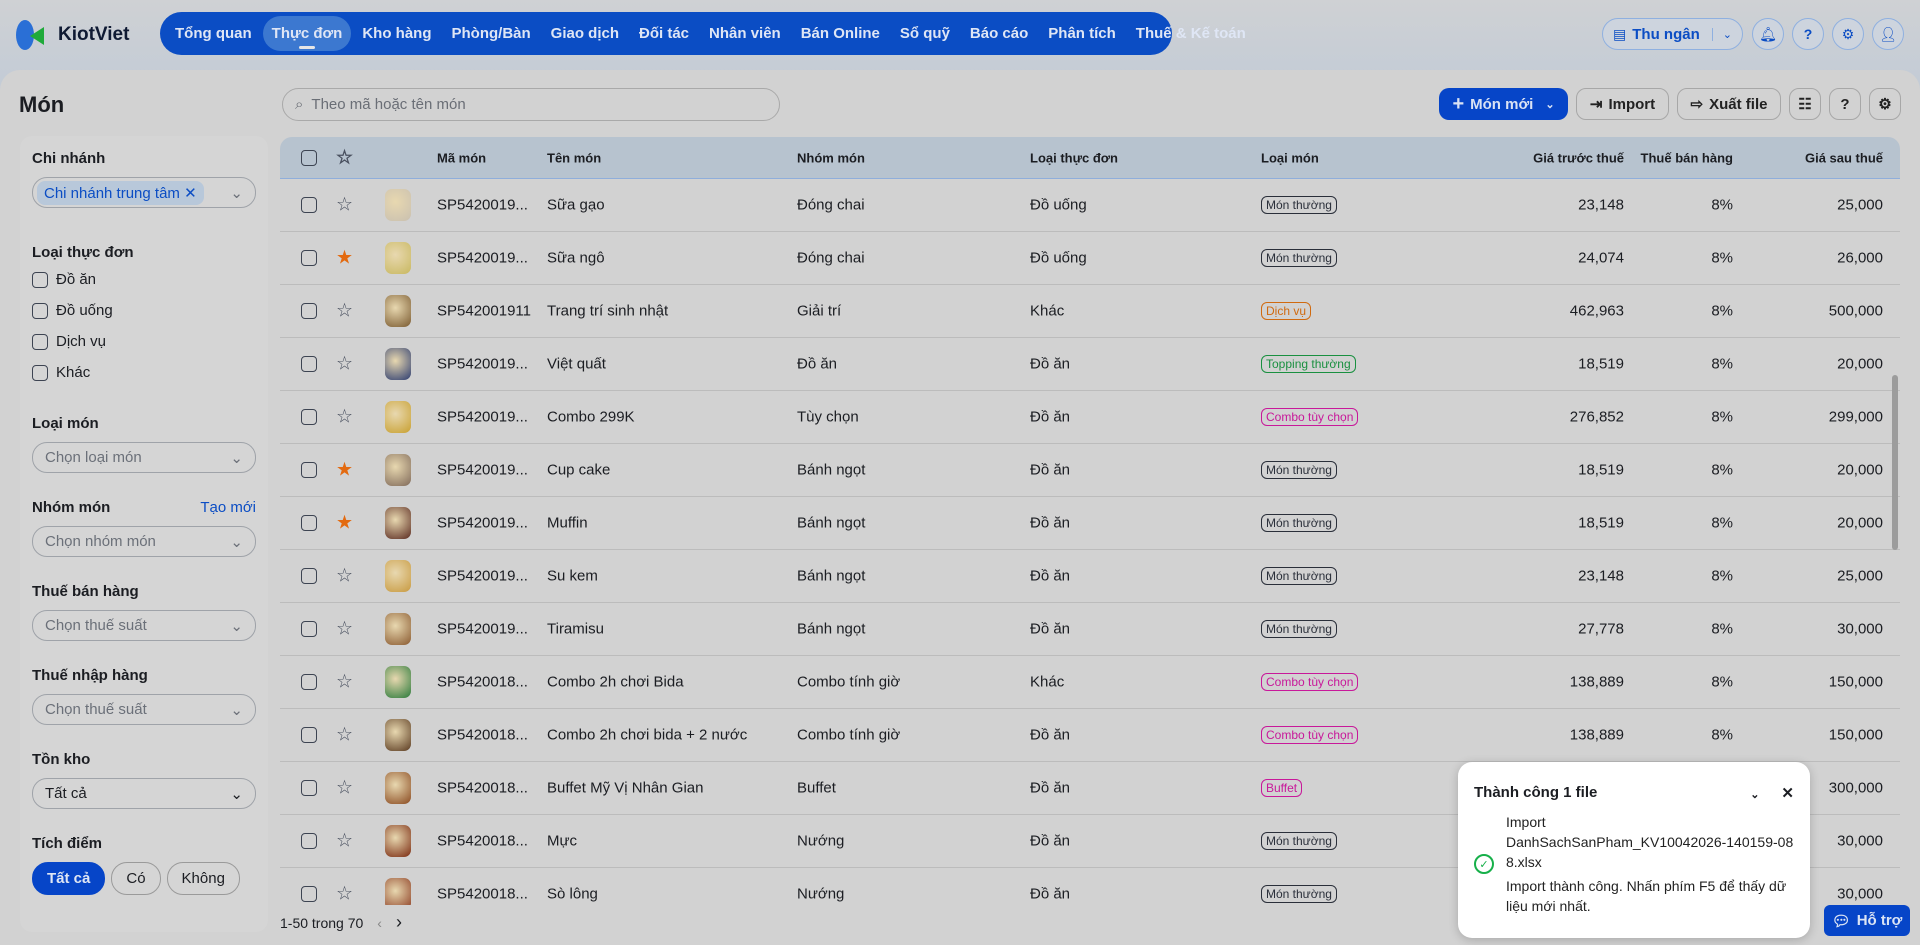 The image size is (1920, 945). What do you see at coordinates (136, 878) in the screenshot?
I see `points-option: Có` at bounding box center [136, 878].